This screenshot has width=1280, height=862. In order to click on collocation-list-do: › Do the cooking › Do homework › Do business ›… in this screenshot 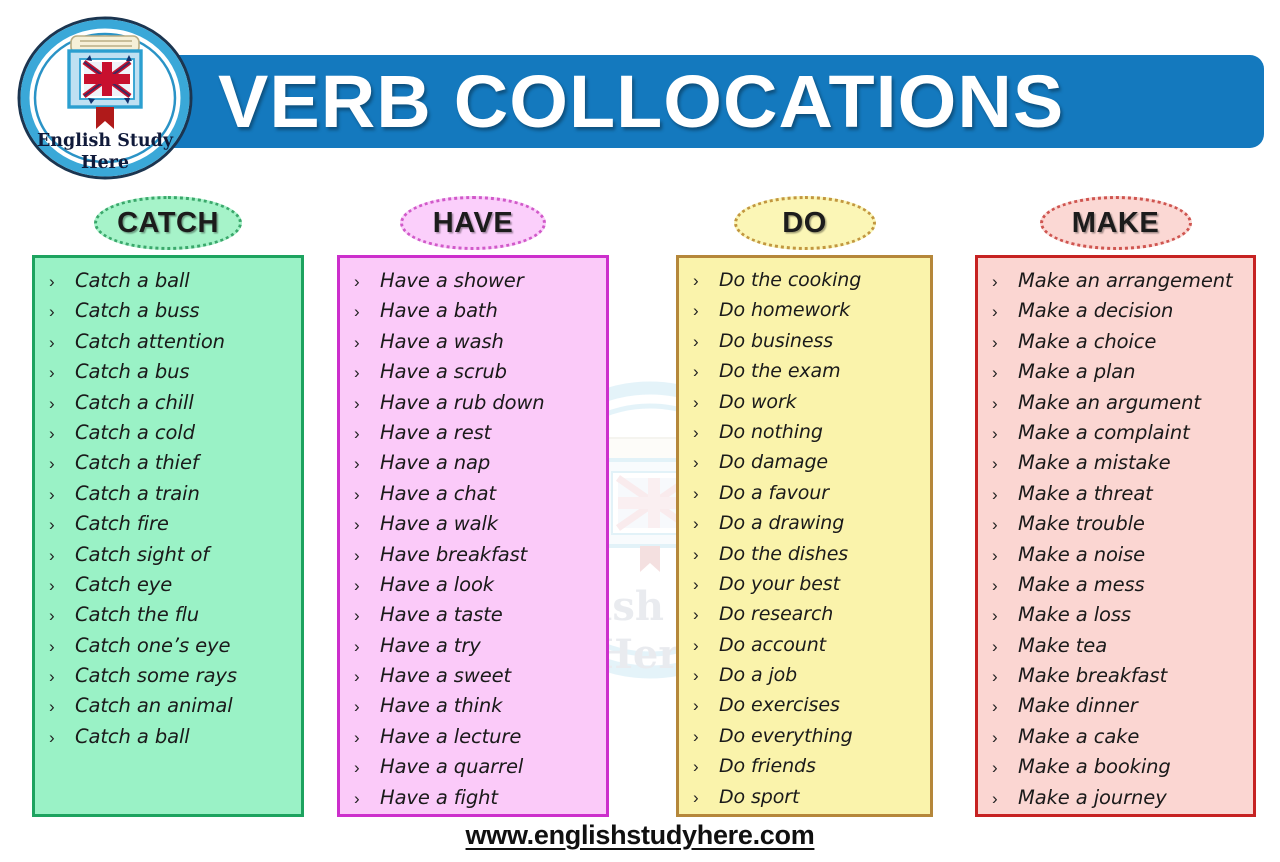, I will do `click(804, 536)`.